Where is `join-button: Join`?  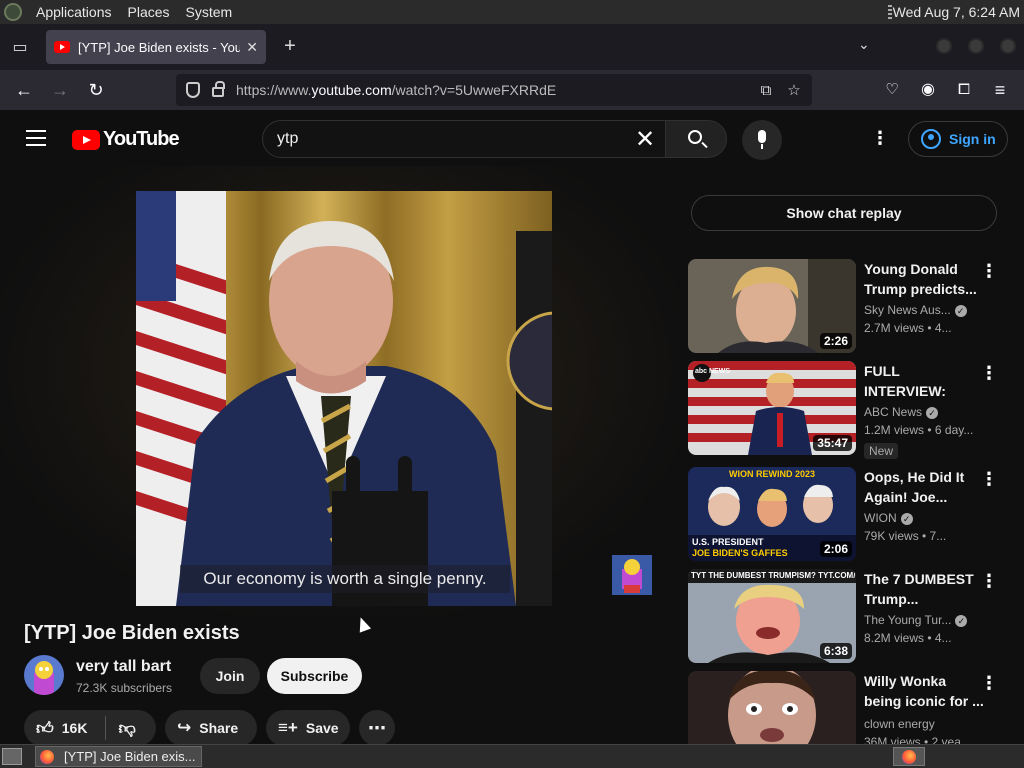 join-button: Join is located at coordinates (230, 676).